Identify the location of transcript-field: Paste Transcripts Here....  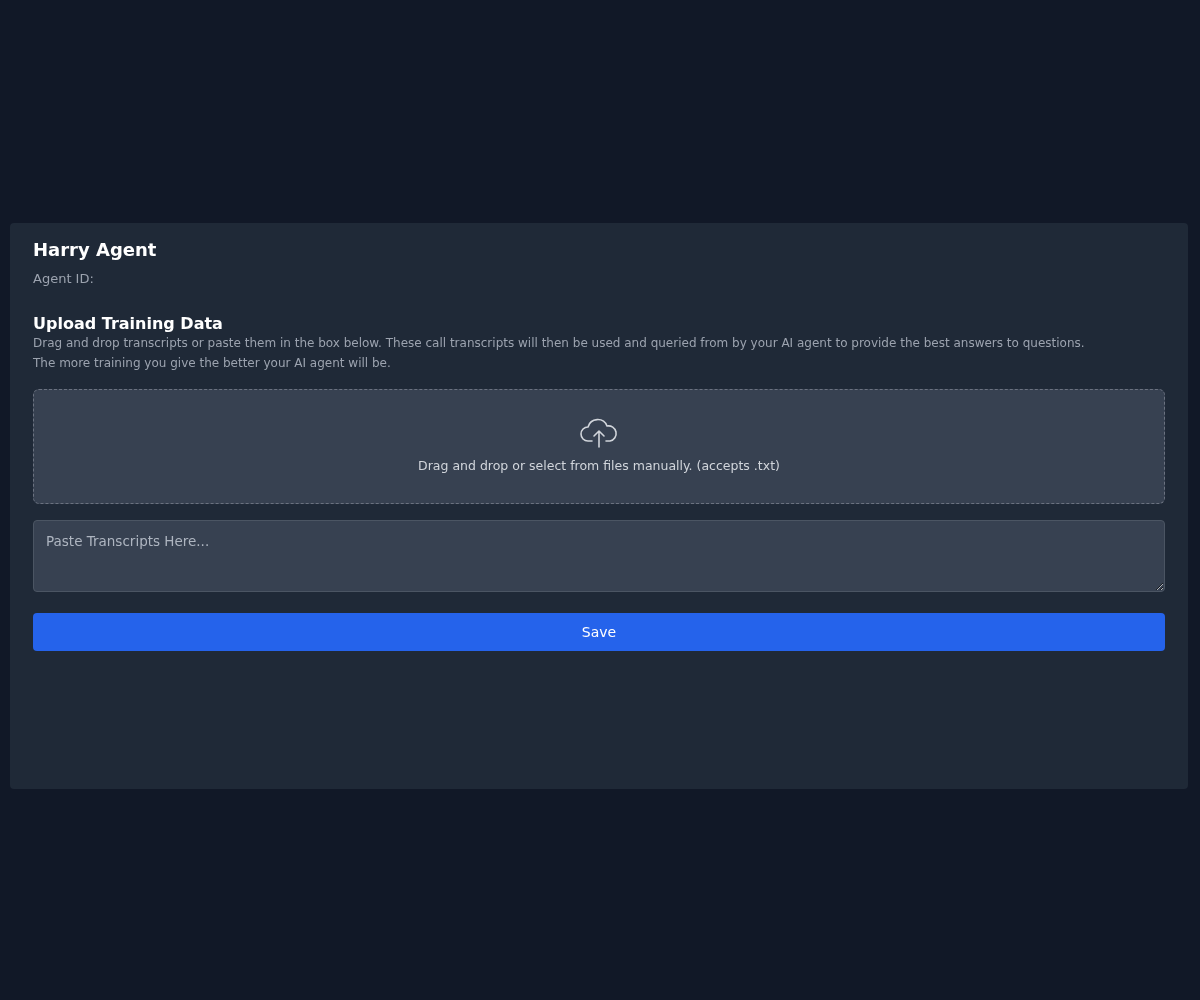
(599, 556).